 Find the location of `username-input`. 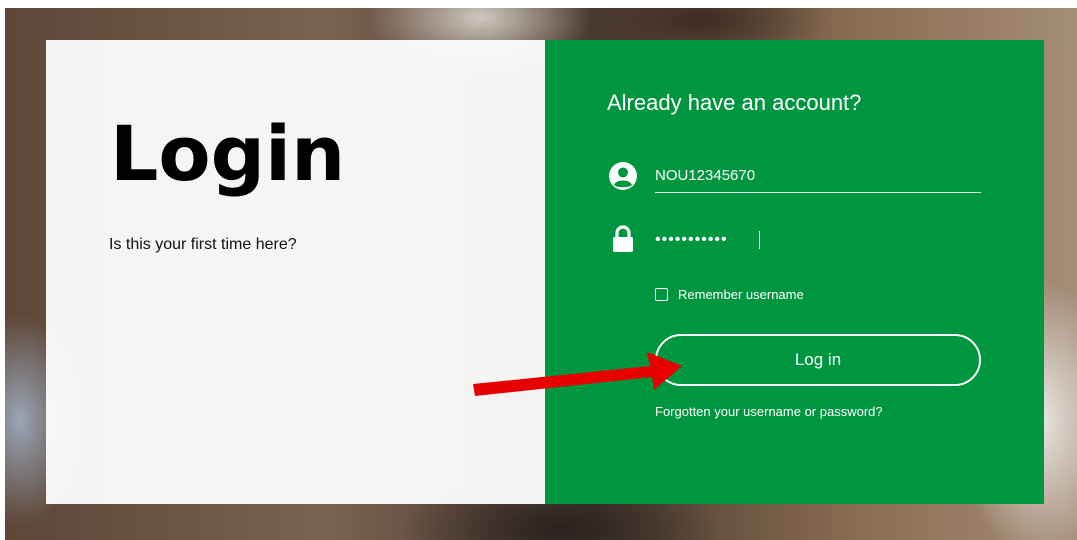

username-input is located at coordinates (818, 175).